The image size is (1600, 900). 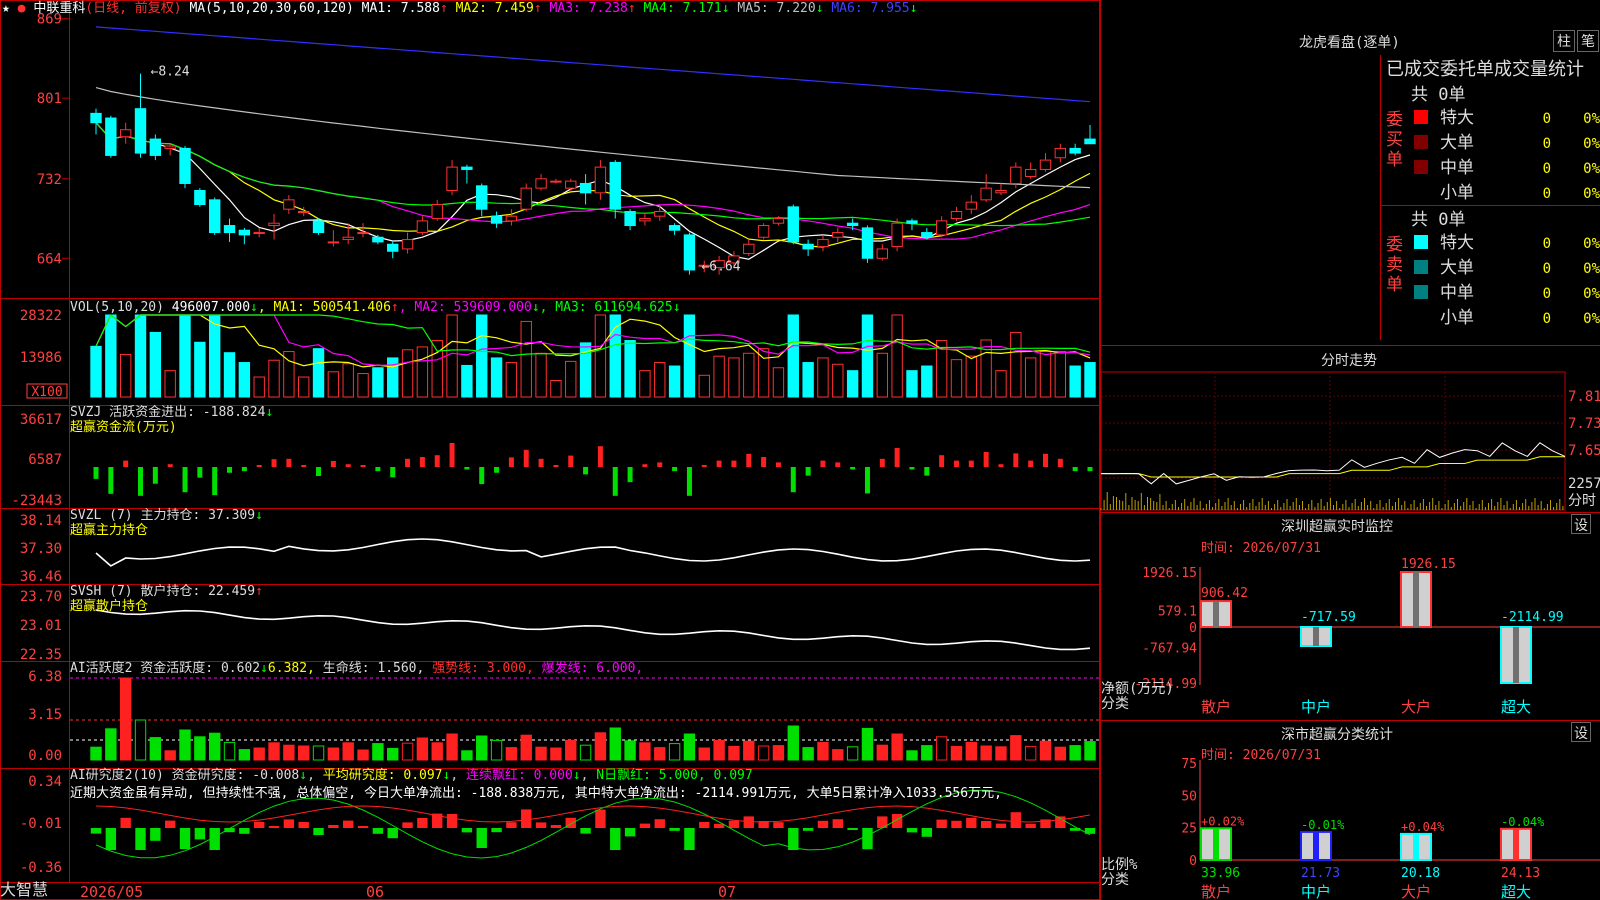 I want to click on vol-ma-item: , MA2: 539609.000, so click(x=465, y=307).